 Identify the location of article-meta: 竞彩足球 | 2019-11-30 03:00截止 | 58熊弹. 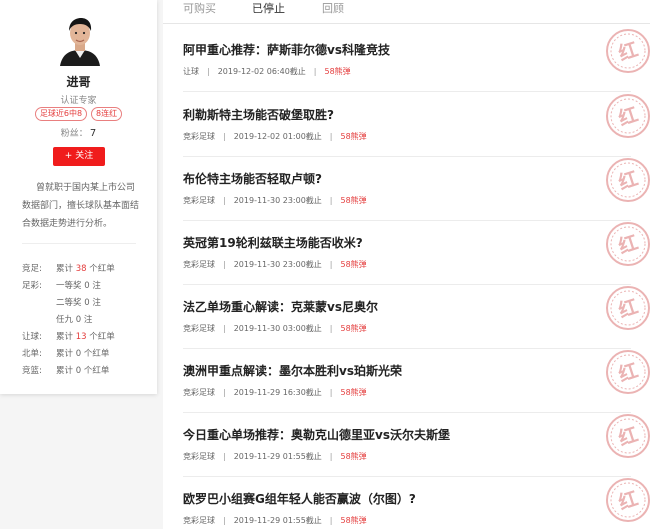
(275, 328).